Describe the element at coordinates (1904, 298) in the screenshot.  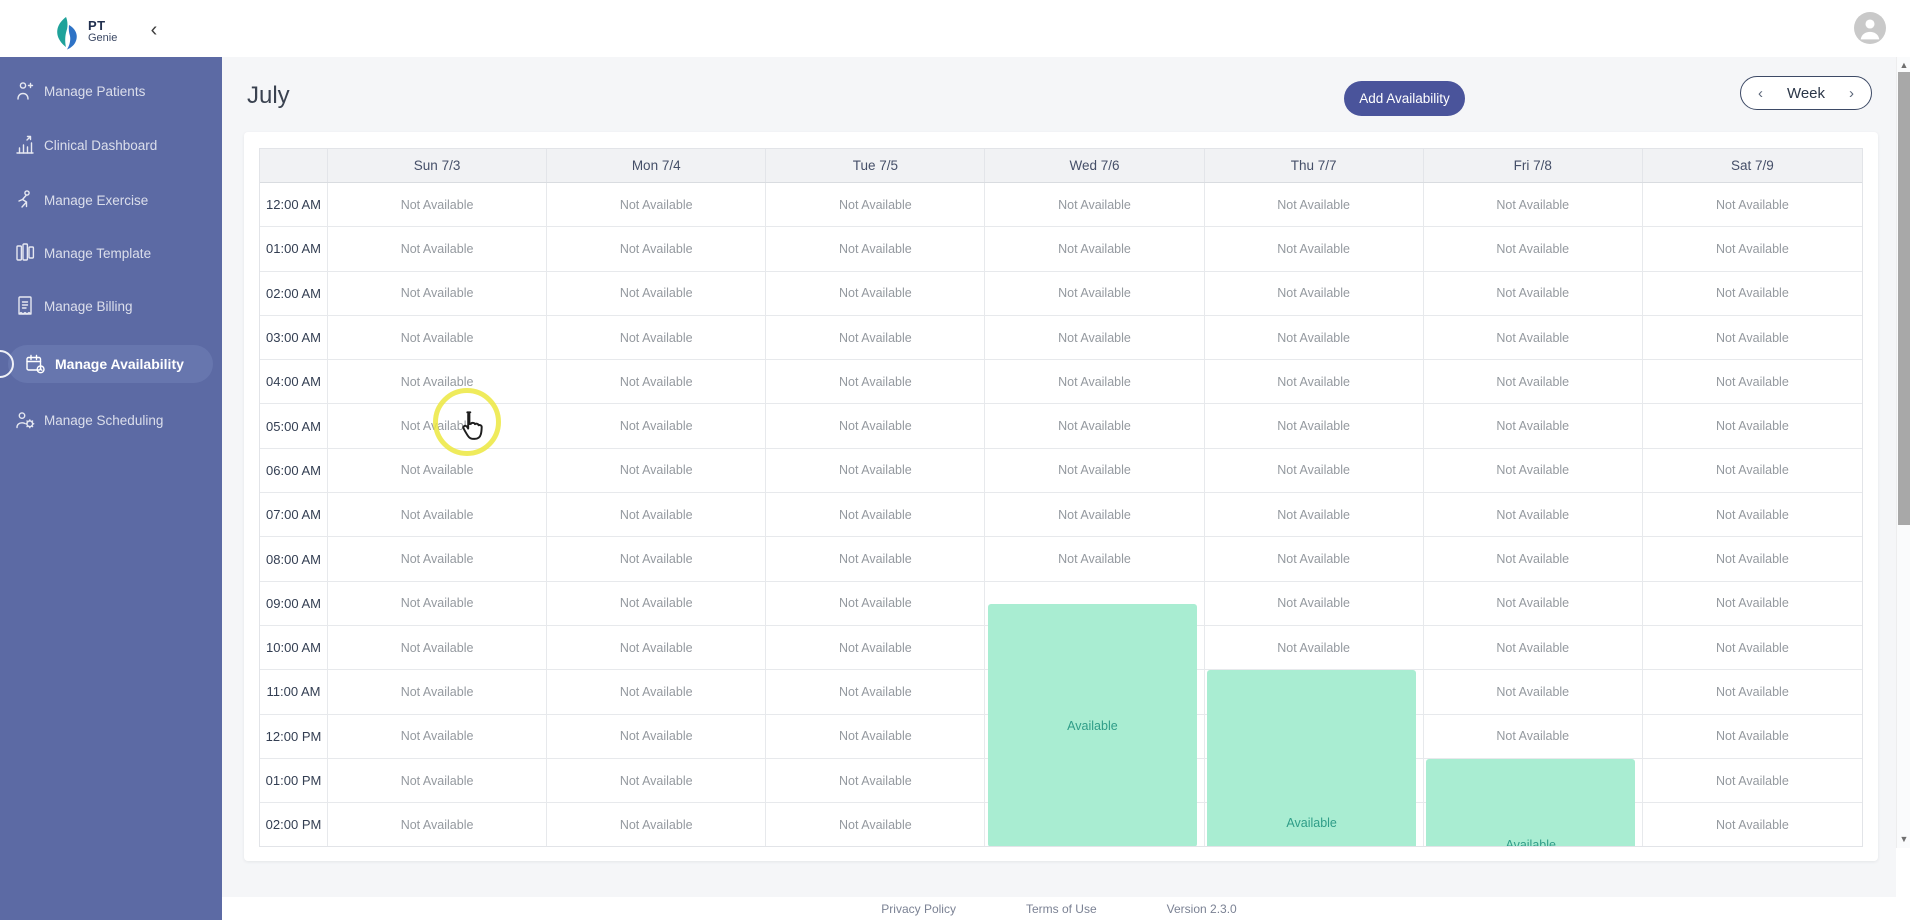
I see `scrollbar-thumb` at that location.